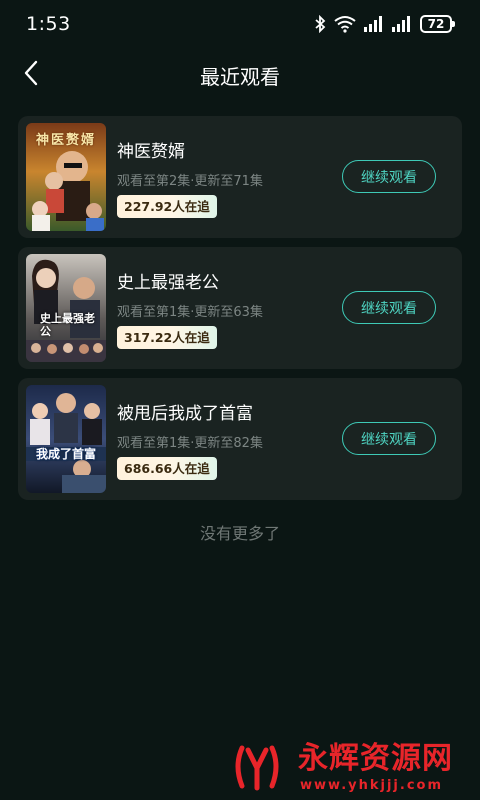 The width and height of the screenshot is (480, 800). What do you see at coordinates (48, 24) in the screenshot?
I see `status-time: 1:53` at bounding box center [48, 24].